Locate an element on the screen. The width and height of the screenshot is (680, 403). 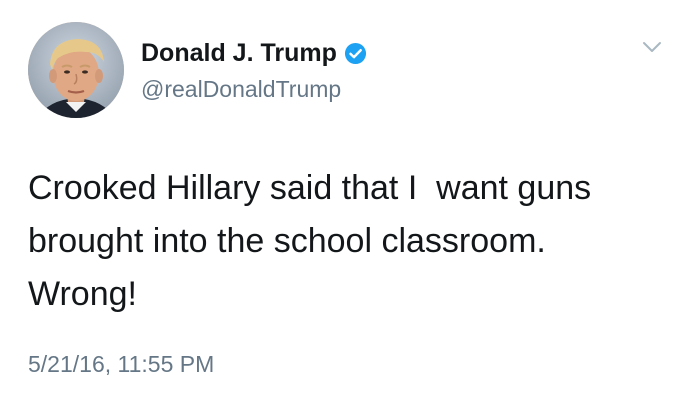
verified-badge-icon is located at coordinates (355, 53).